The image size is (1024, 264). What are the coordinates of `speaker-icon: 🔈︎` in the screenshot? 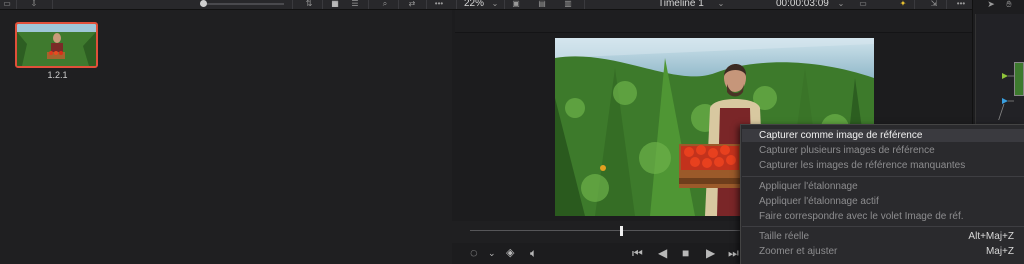 It's located at (533, 253).